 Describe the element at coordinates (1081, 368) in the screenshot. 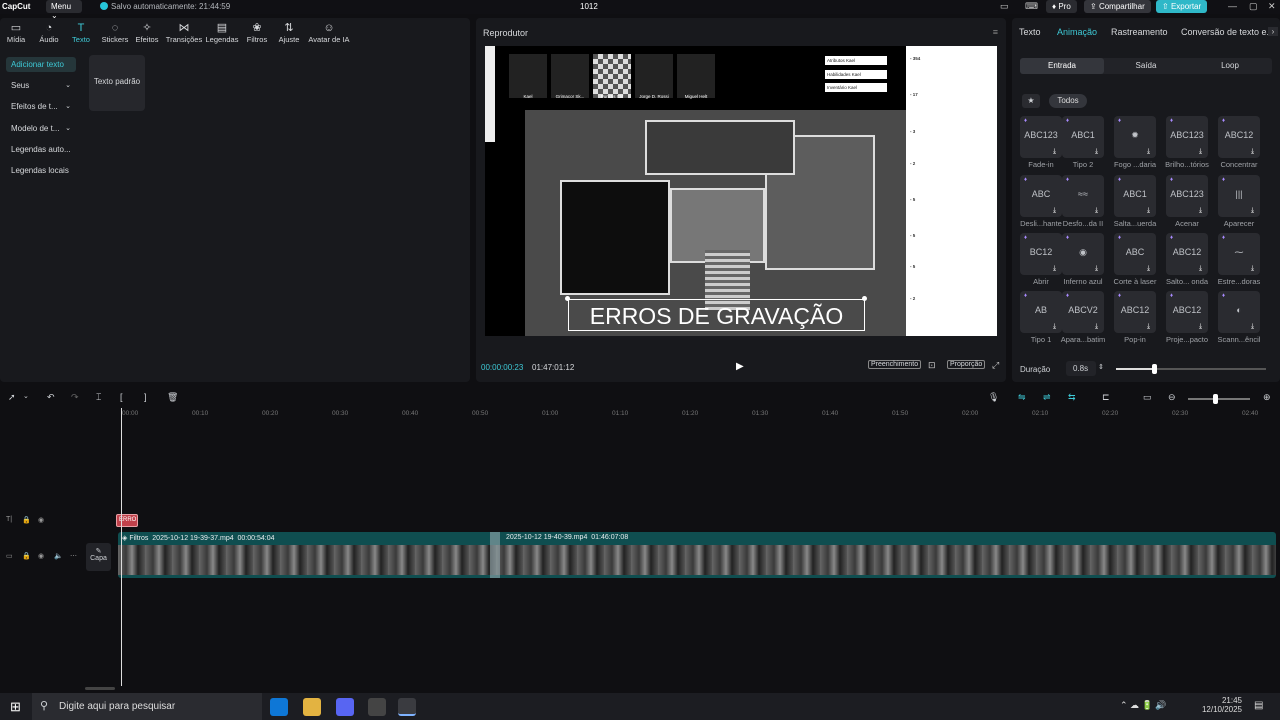

I see `duration-input: 0.8s` at that location.